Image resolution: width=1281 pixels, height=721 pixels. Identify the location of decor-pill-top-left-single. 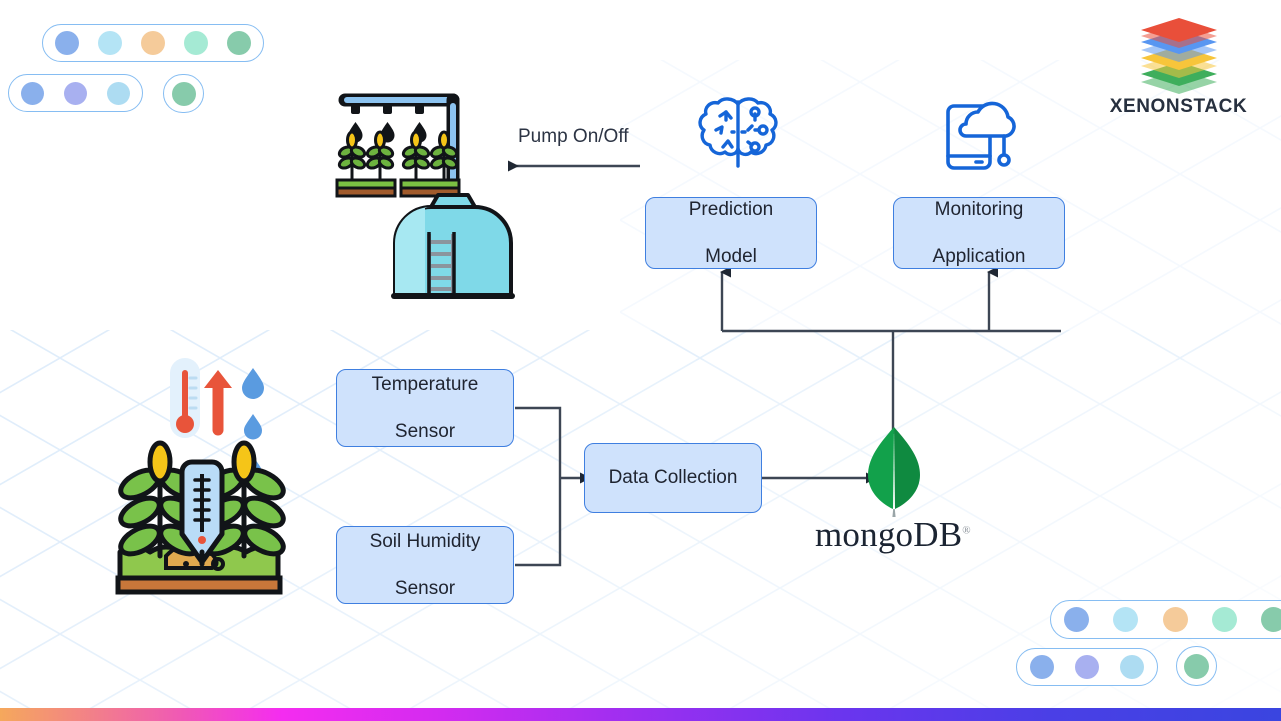
(183, 93).